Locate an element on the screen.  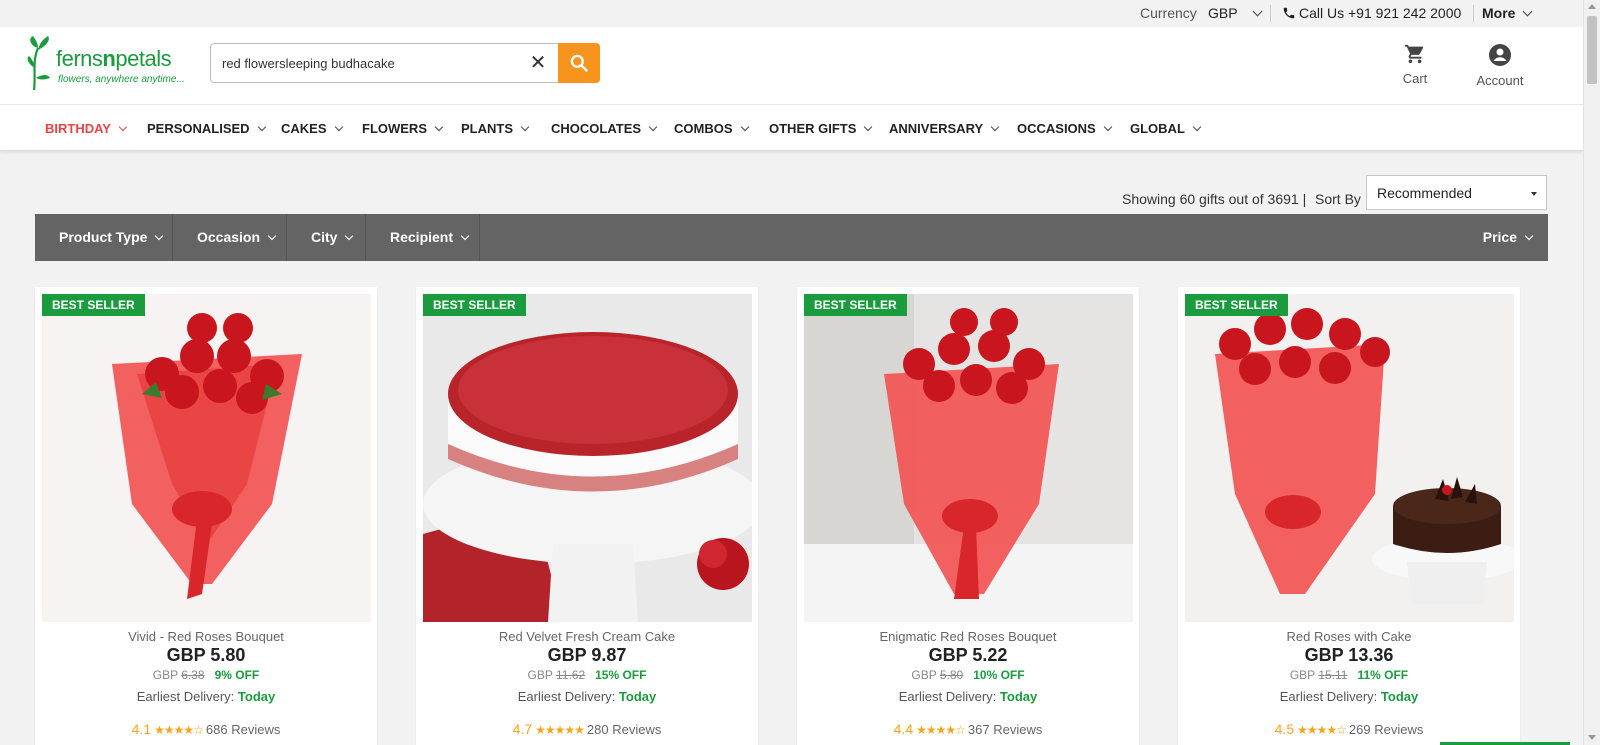
filter-label: Occasion is located at coordinates (229, 237).